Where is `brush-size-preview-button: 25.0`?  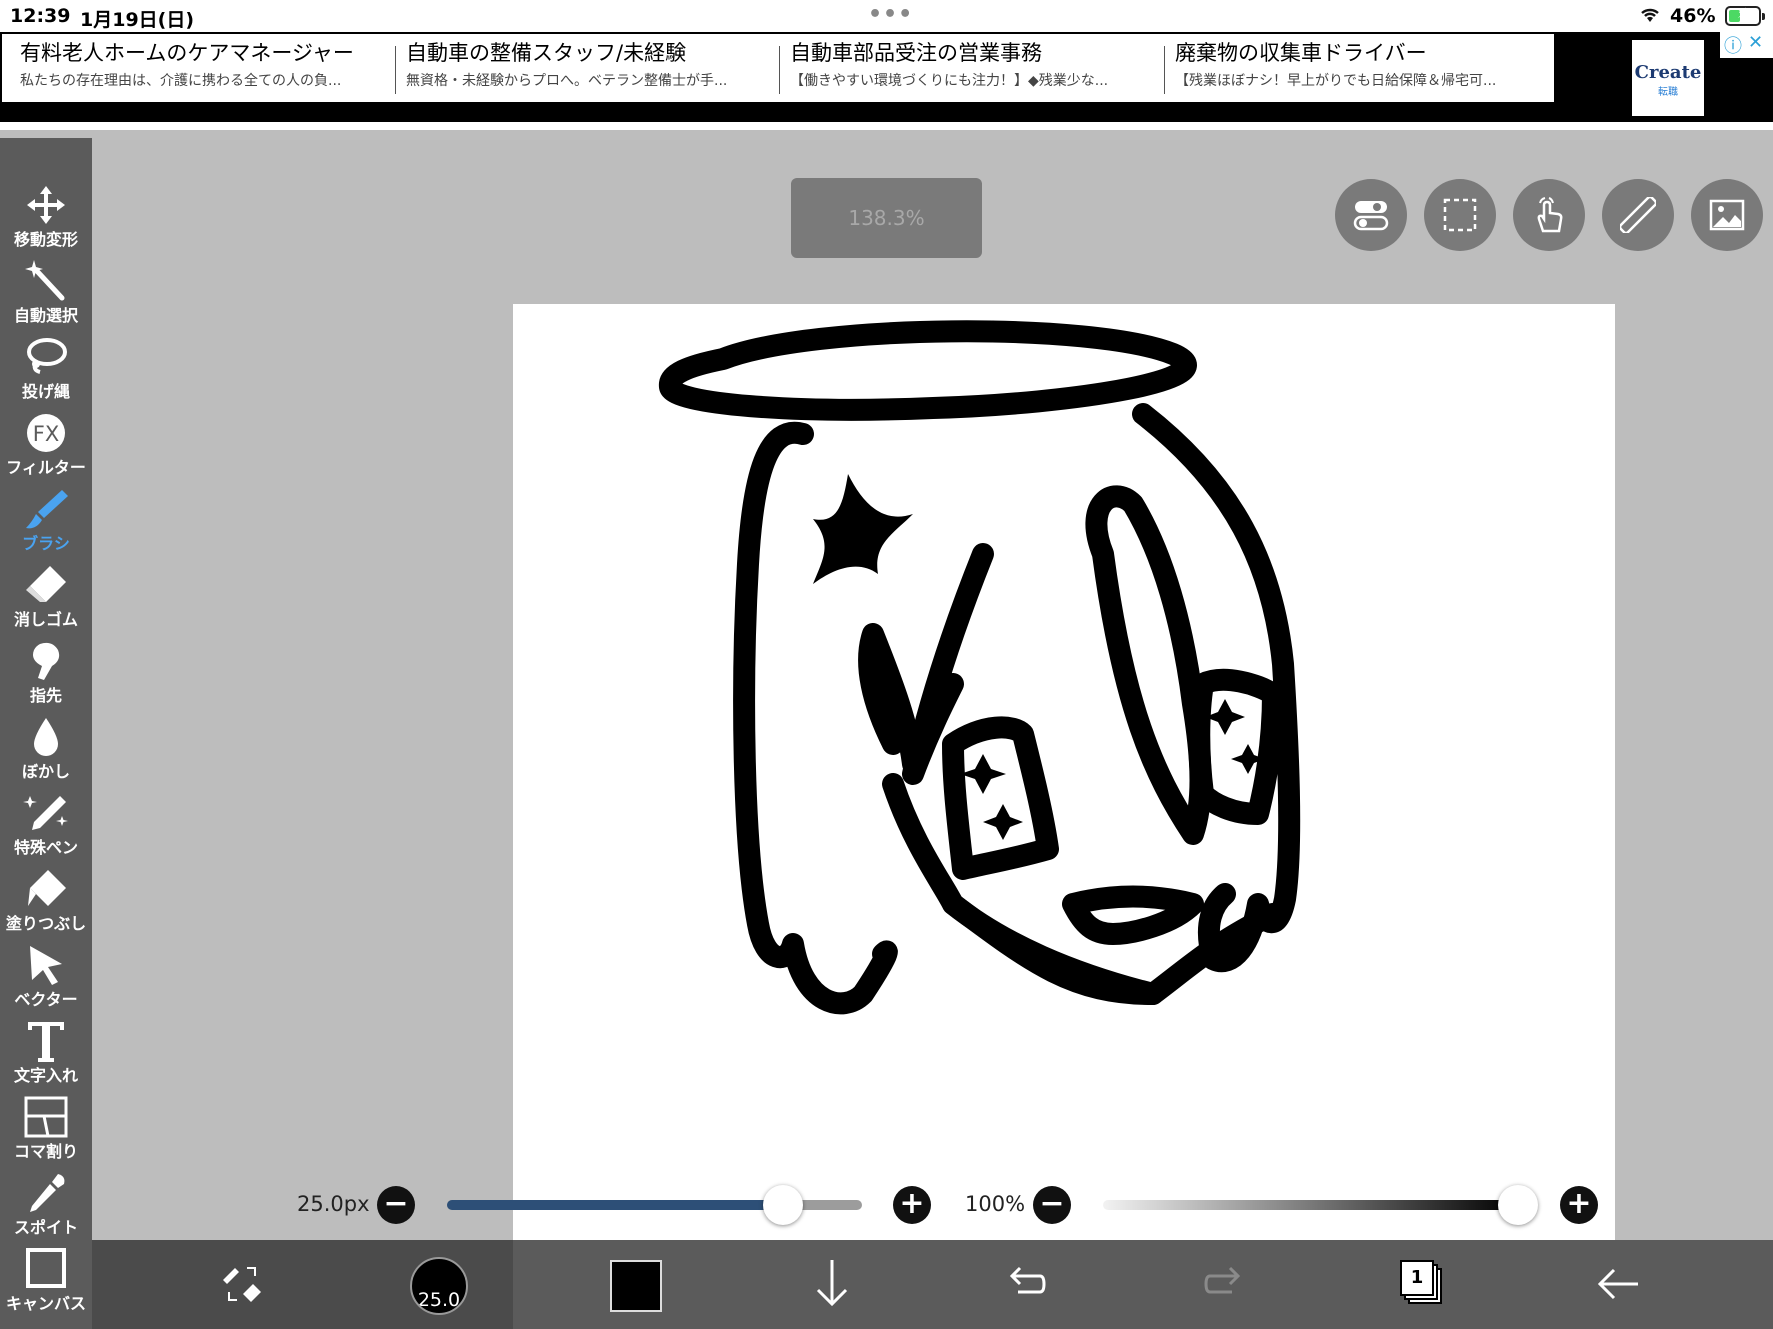
brush-size-preview-button: 25.0 is located at coordinates (439, 1286).